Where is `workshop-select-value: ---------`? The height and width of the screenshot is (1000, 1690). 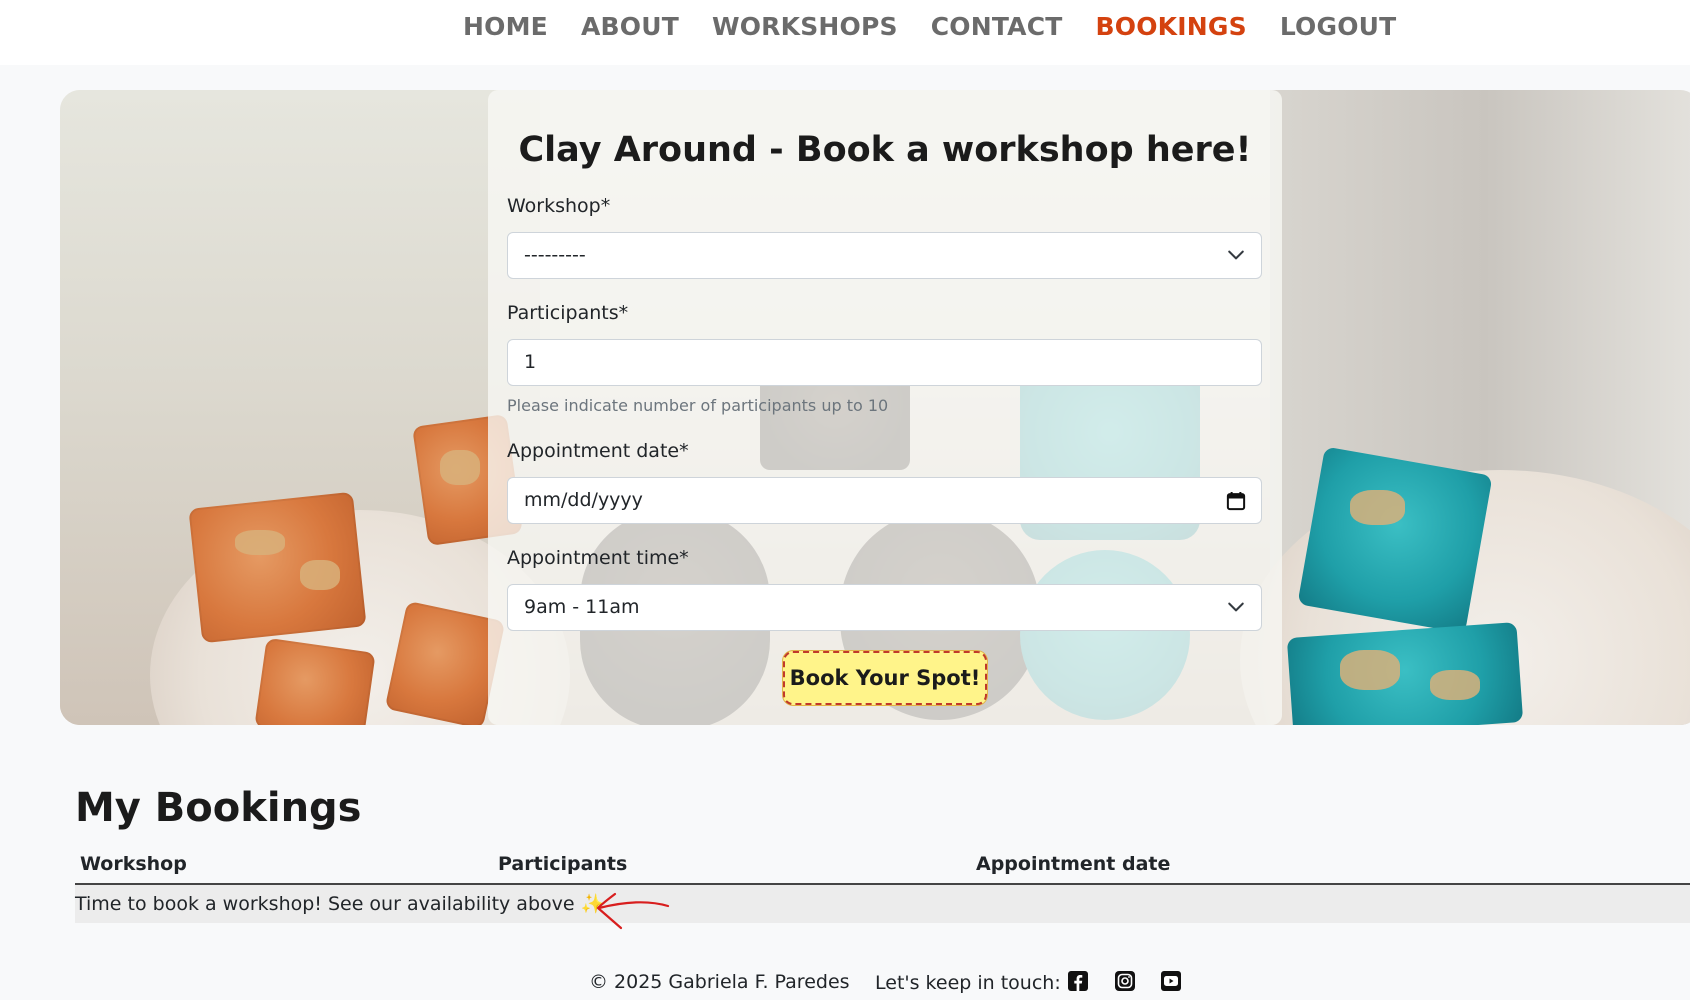 workshop-select-value: --------- is located at coordinates (555, 255).